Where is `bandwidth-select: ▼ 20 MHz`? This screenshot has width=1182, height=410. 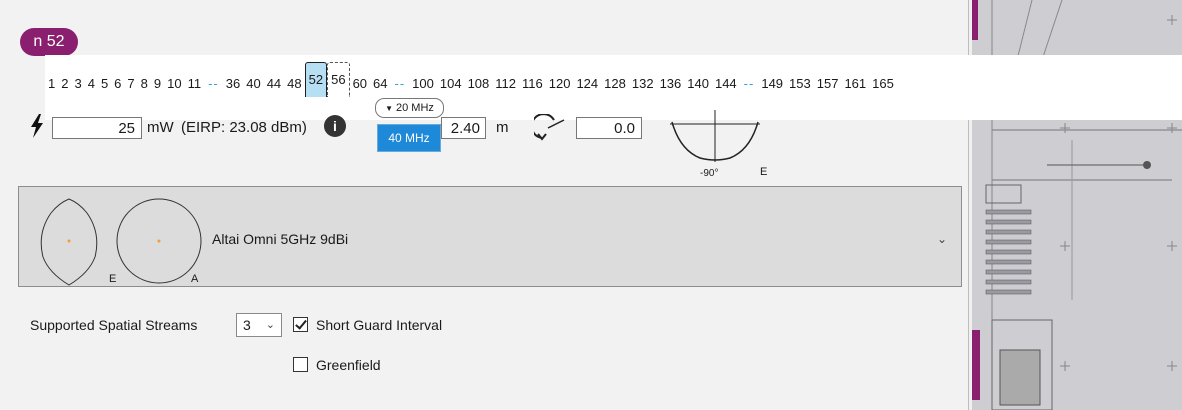
bandwidth-select: ▼ 20 MHz is located at coordinates (409, 108).